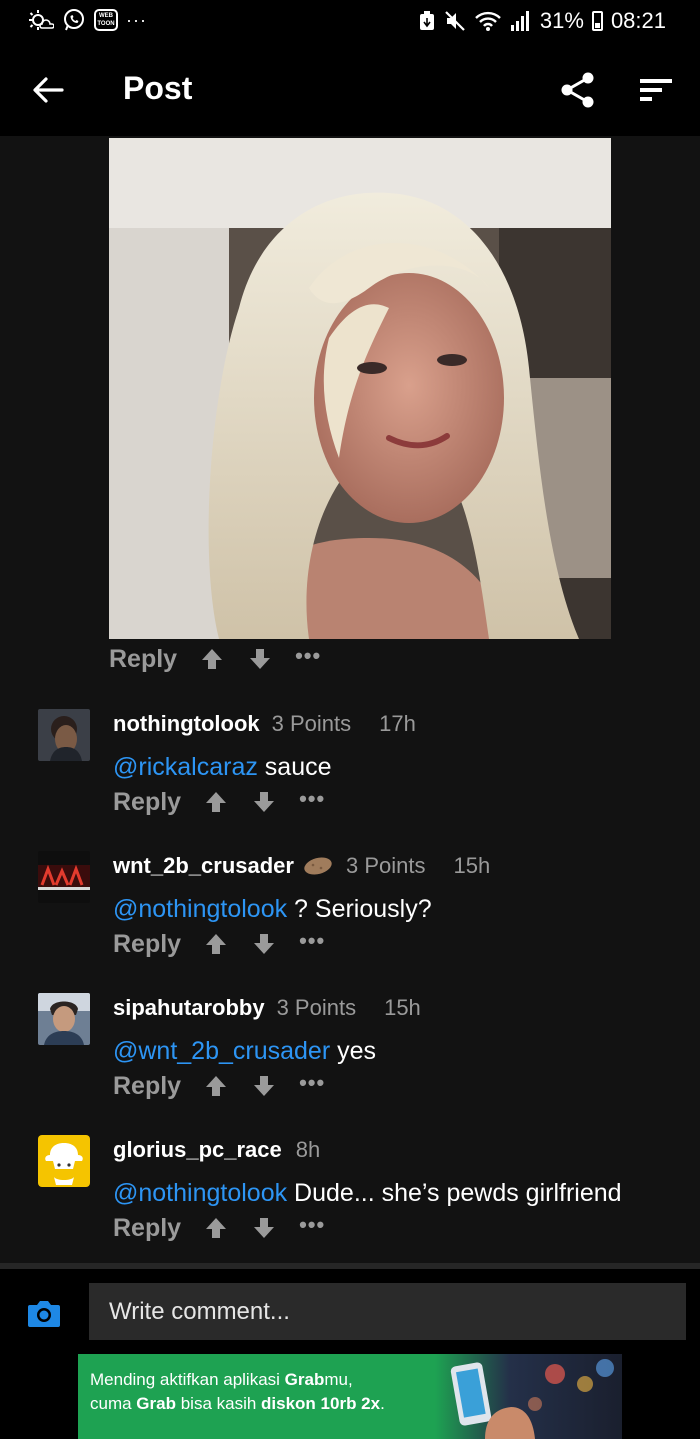 The image size is (700, 1439). I want to click on usb-icon, so click(426, 20).